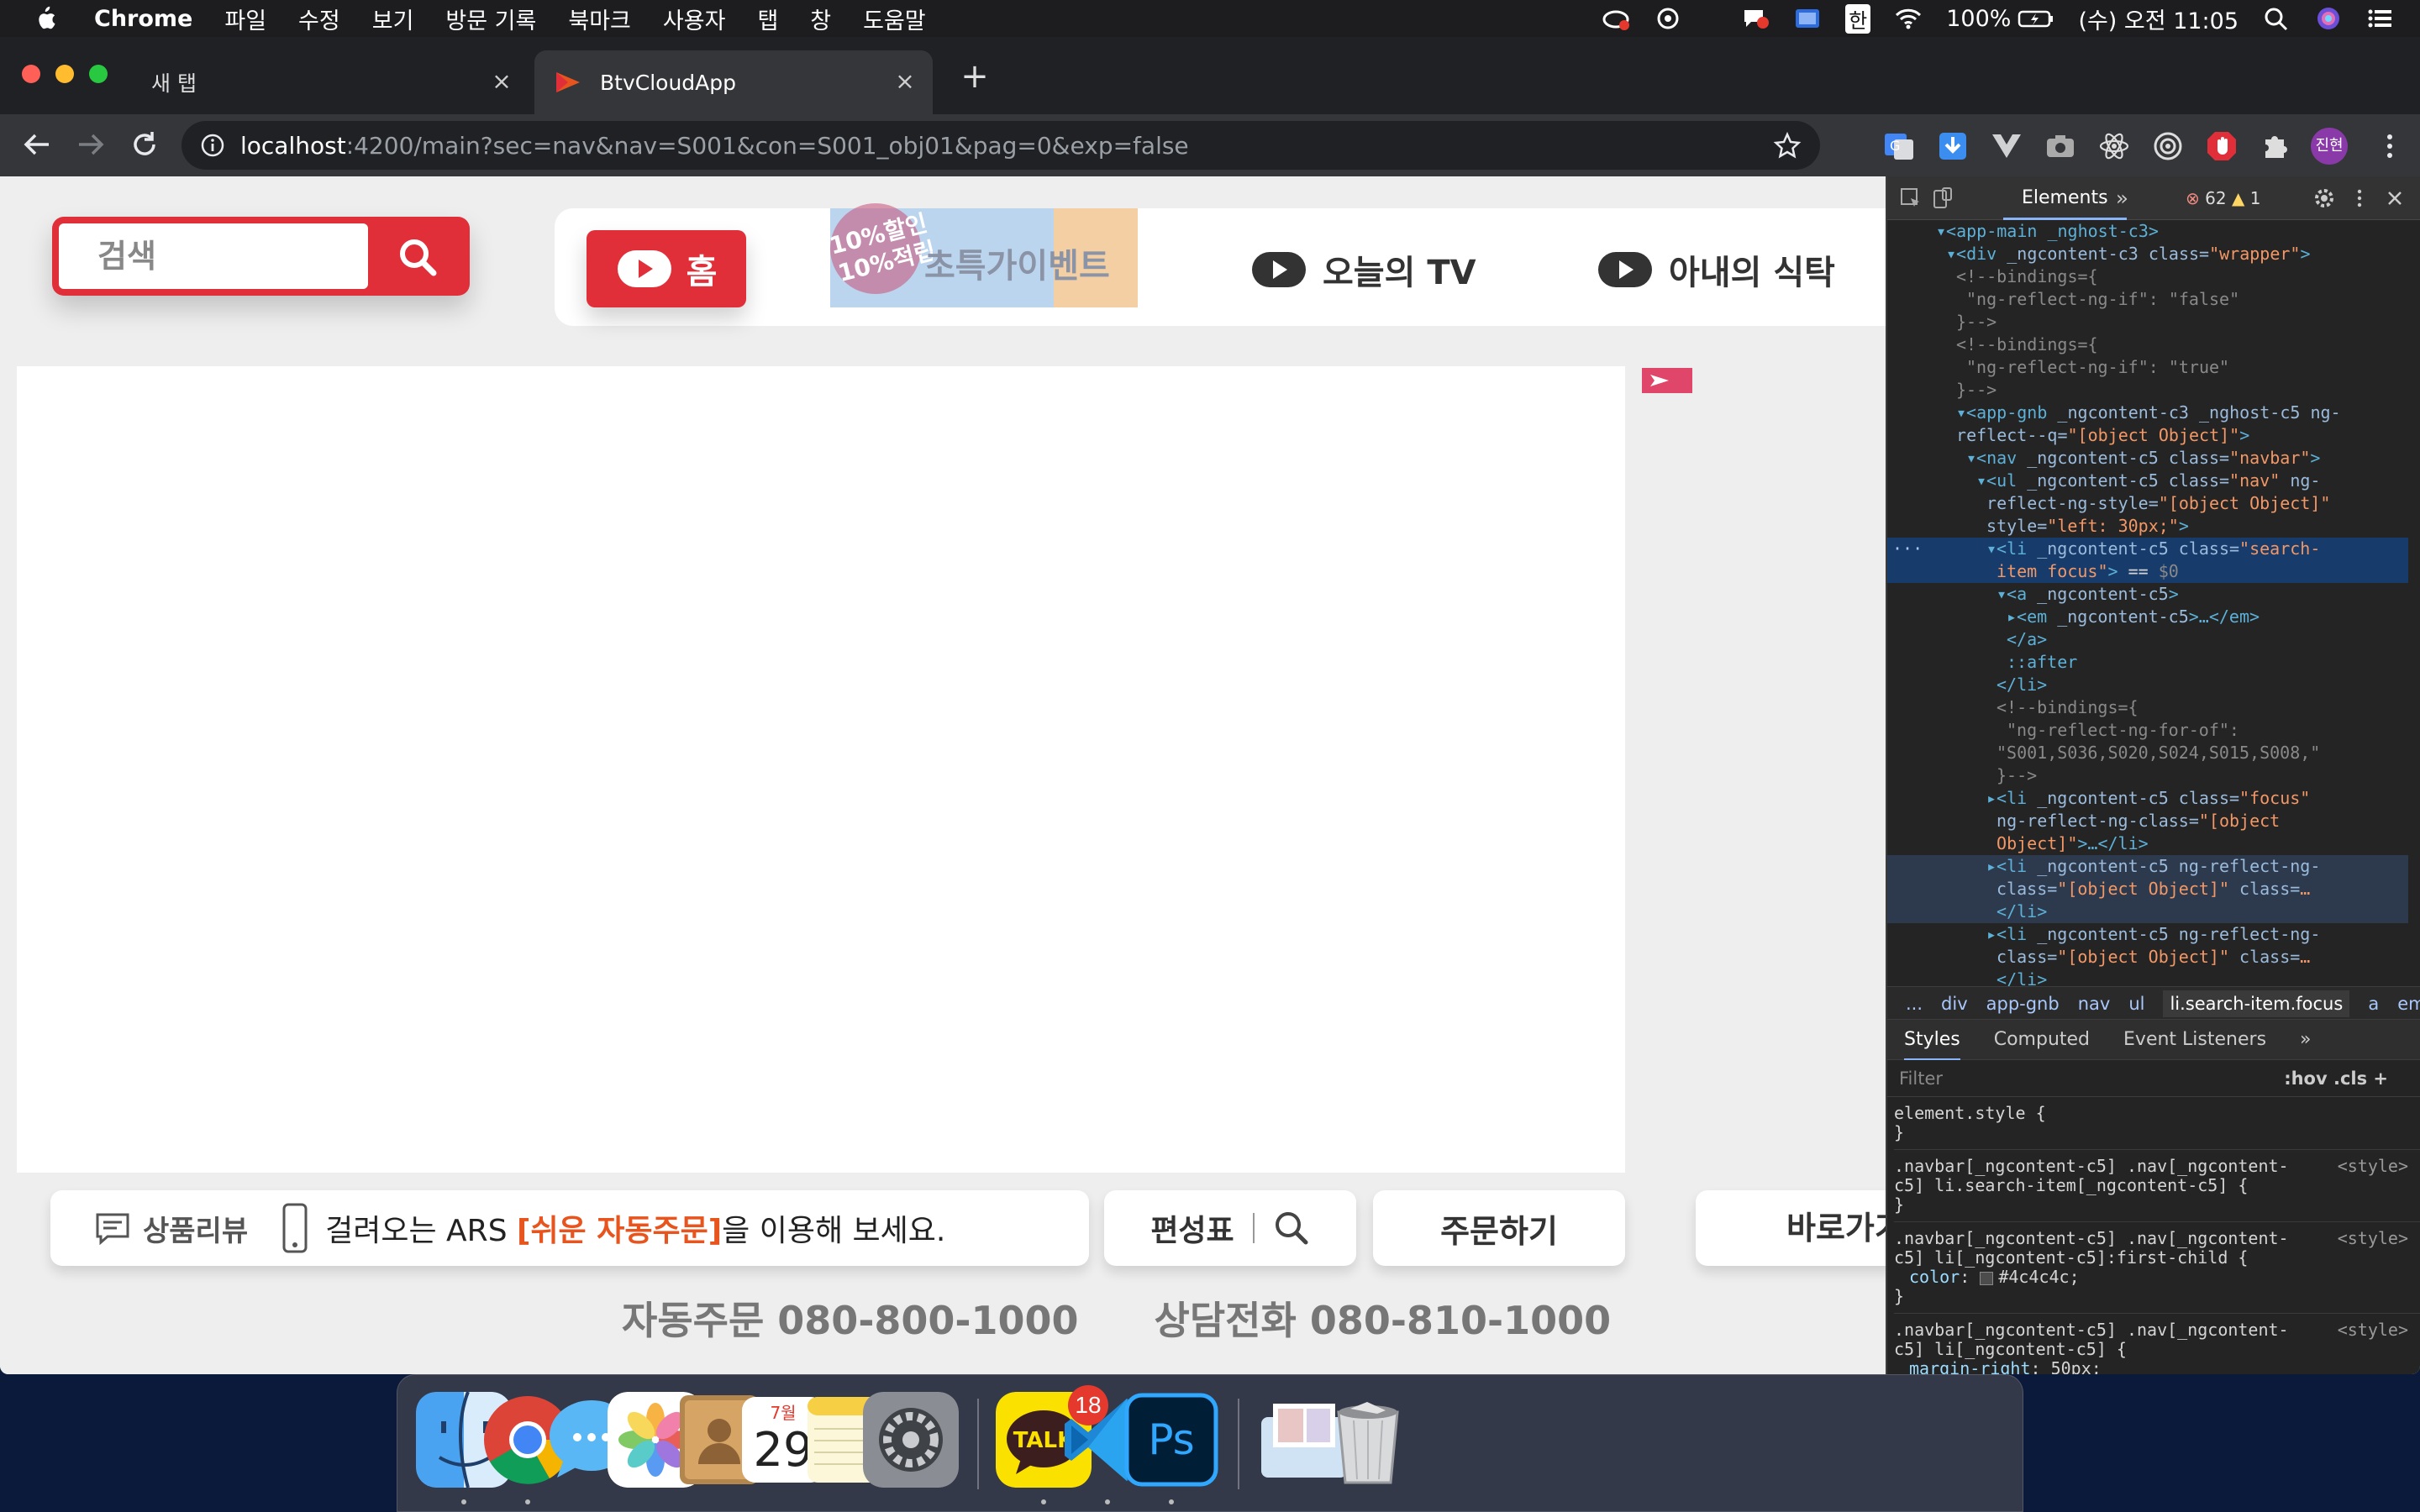 Image resolution: width=2420 pixels, height=1512 pixels. Describe the element at coordinates (31, 74) in the screenshot. I see `window-close-button` at that location.